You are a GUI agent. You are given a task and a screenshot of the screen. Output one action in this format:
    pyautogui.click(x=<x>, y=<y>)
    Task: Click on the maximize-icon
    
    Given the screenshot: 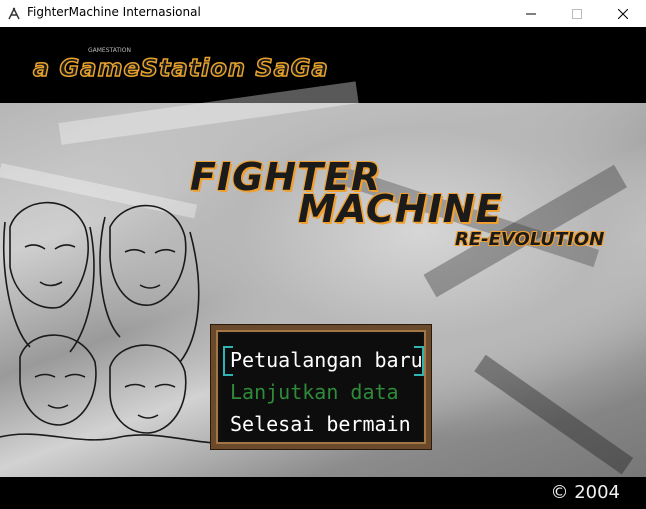 What is the action you would take?
    pyautogui.click(x=577, y=13)
    